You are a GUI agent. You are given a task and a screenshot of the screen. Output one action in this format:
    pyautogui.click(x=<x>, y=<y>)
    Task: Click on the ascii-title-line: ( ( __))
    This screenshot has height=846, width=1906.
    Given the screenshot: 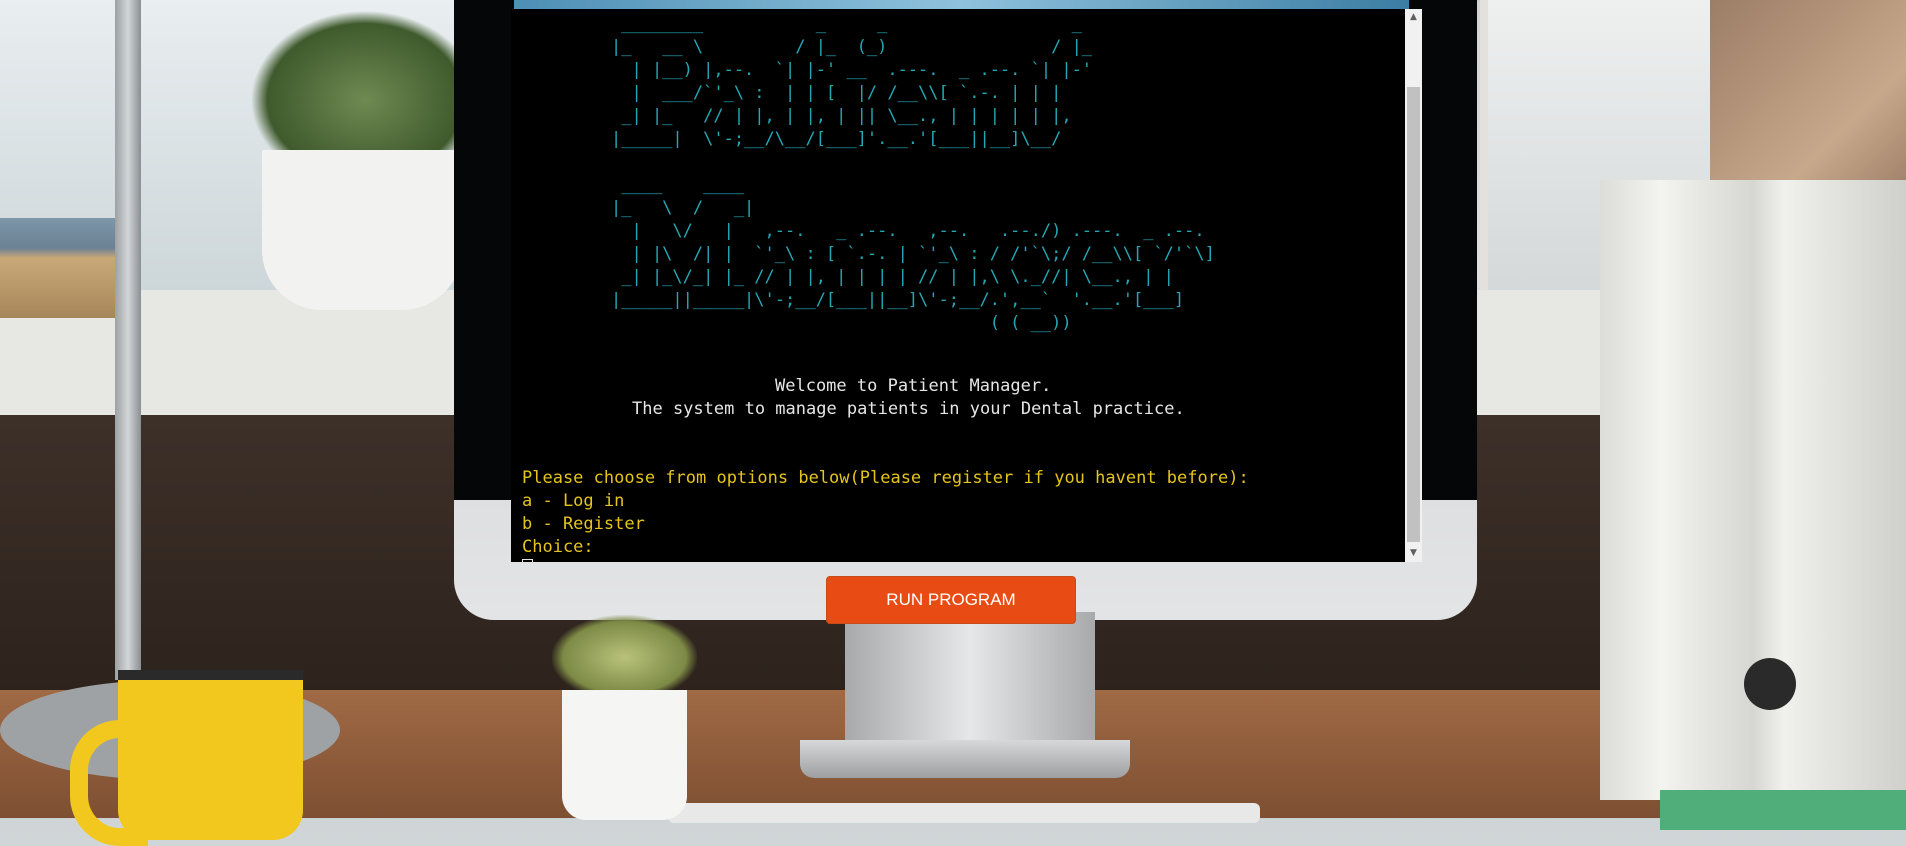 What is the action you would take?
    pyautogui.click(x=841, y=323)
    